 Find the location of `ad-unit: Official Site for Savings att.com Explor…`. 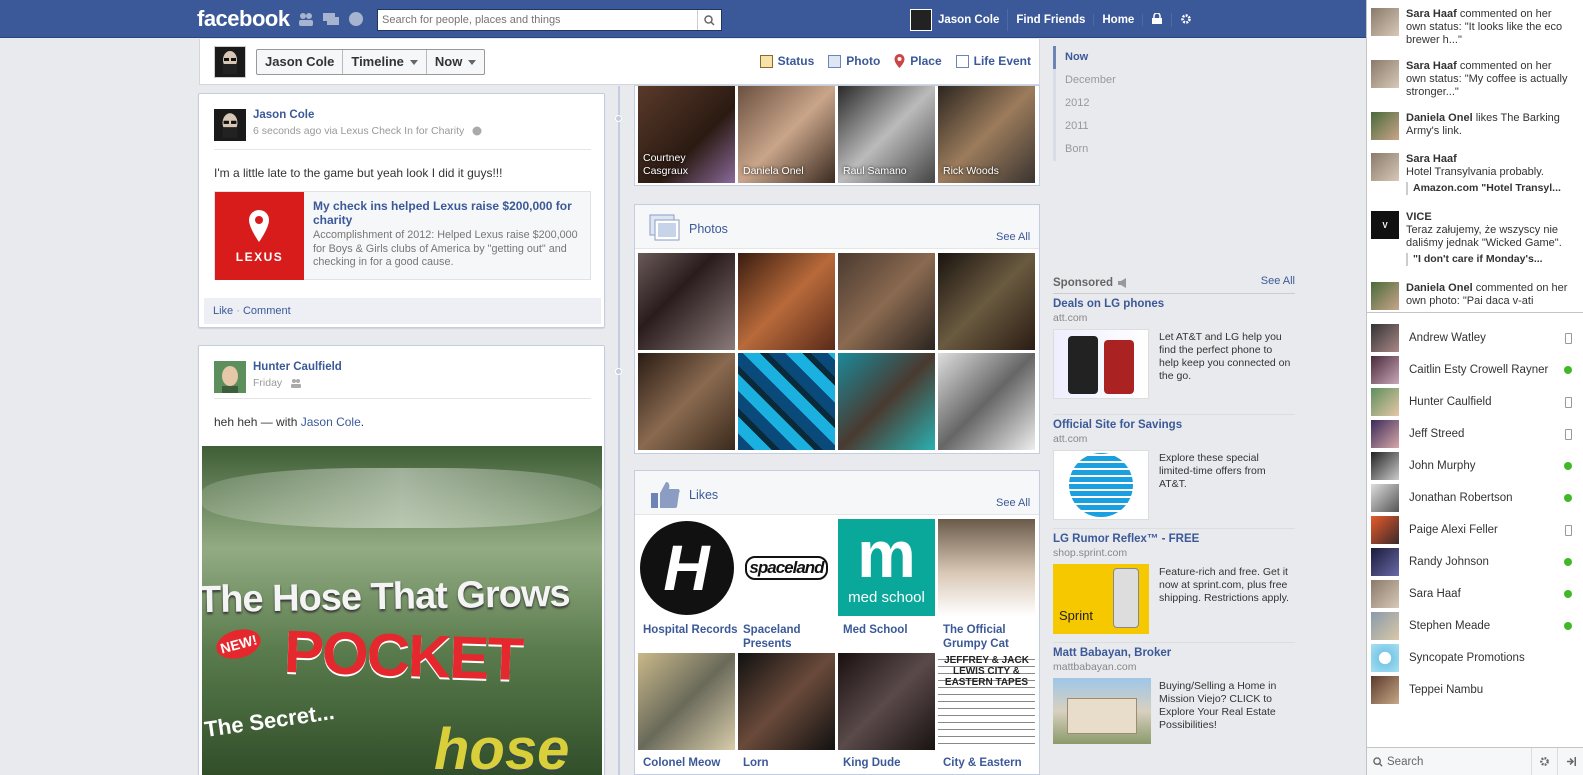

ad-unit: Official Site for Savings att.com Explor… is located at coordinates (1174, 472).